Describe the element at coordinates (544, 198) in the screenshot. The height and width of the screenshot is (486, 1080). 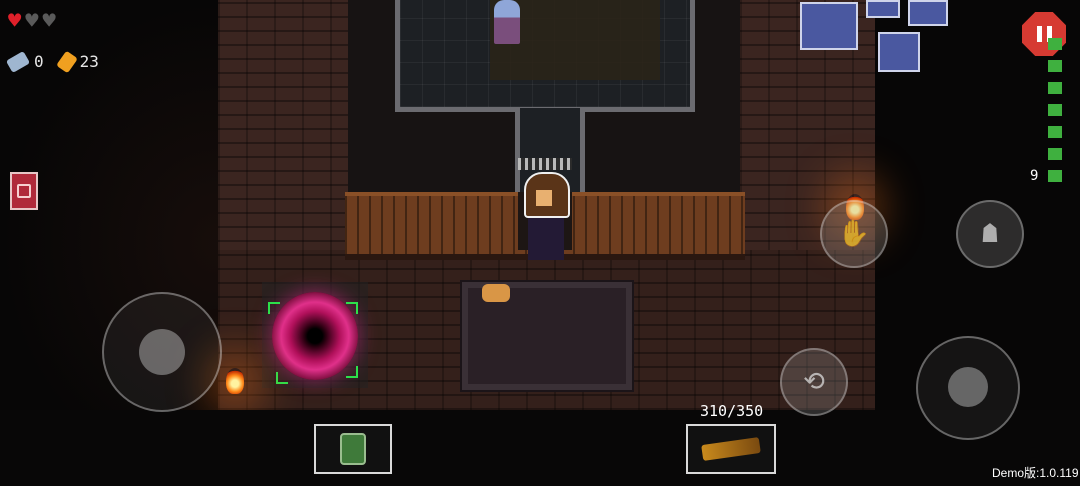
I see `player-face` at that location.